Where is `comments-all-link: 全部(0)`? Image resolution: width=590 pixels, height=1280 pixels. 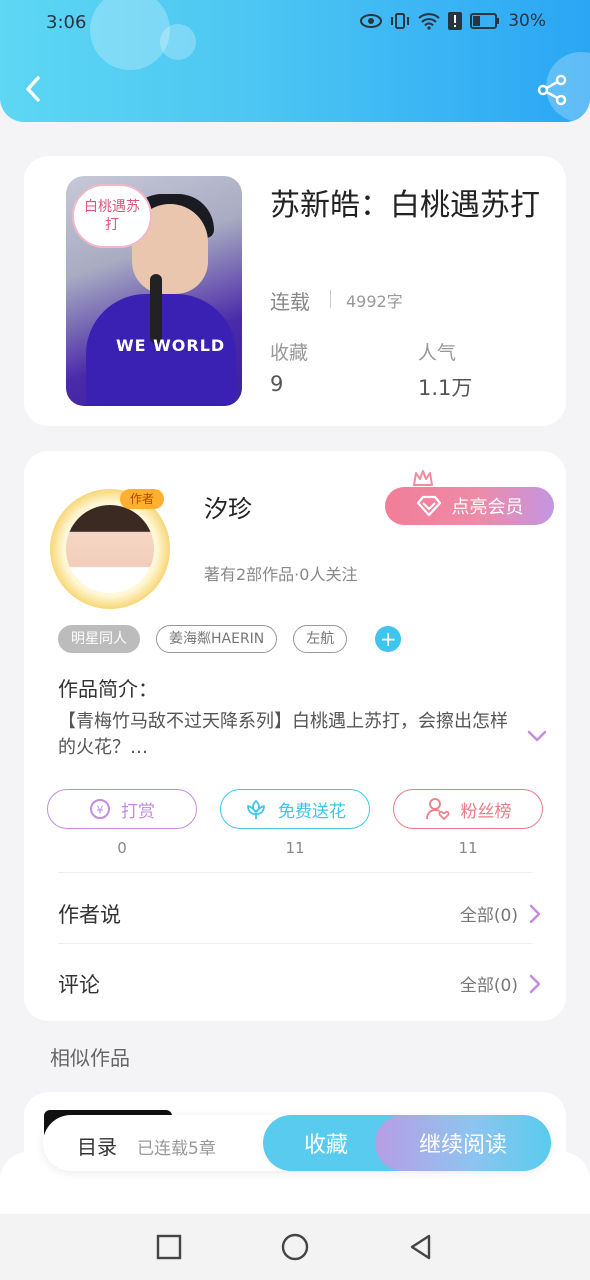 comments-all-link: 全部(0) is located at coordinates (501, 983).